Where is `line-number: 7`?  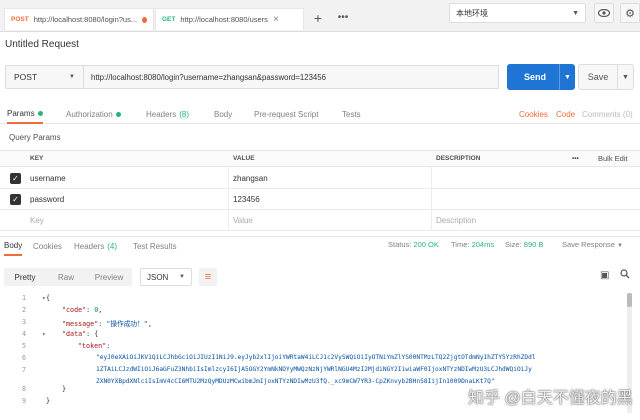 line-number: 7 is located at coordinates (23, 370).